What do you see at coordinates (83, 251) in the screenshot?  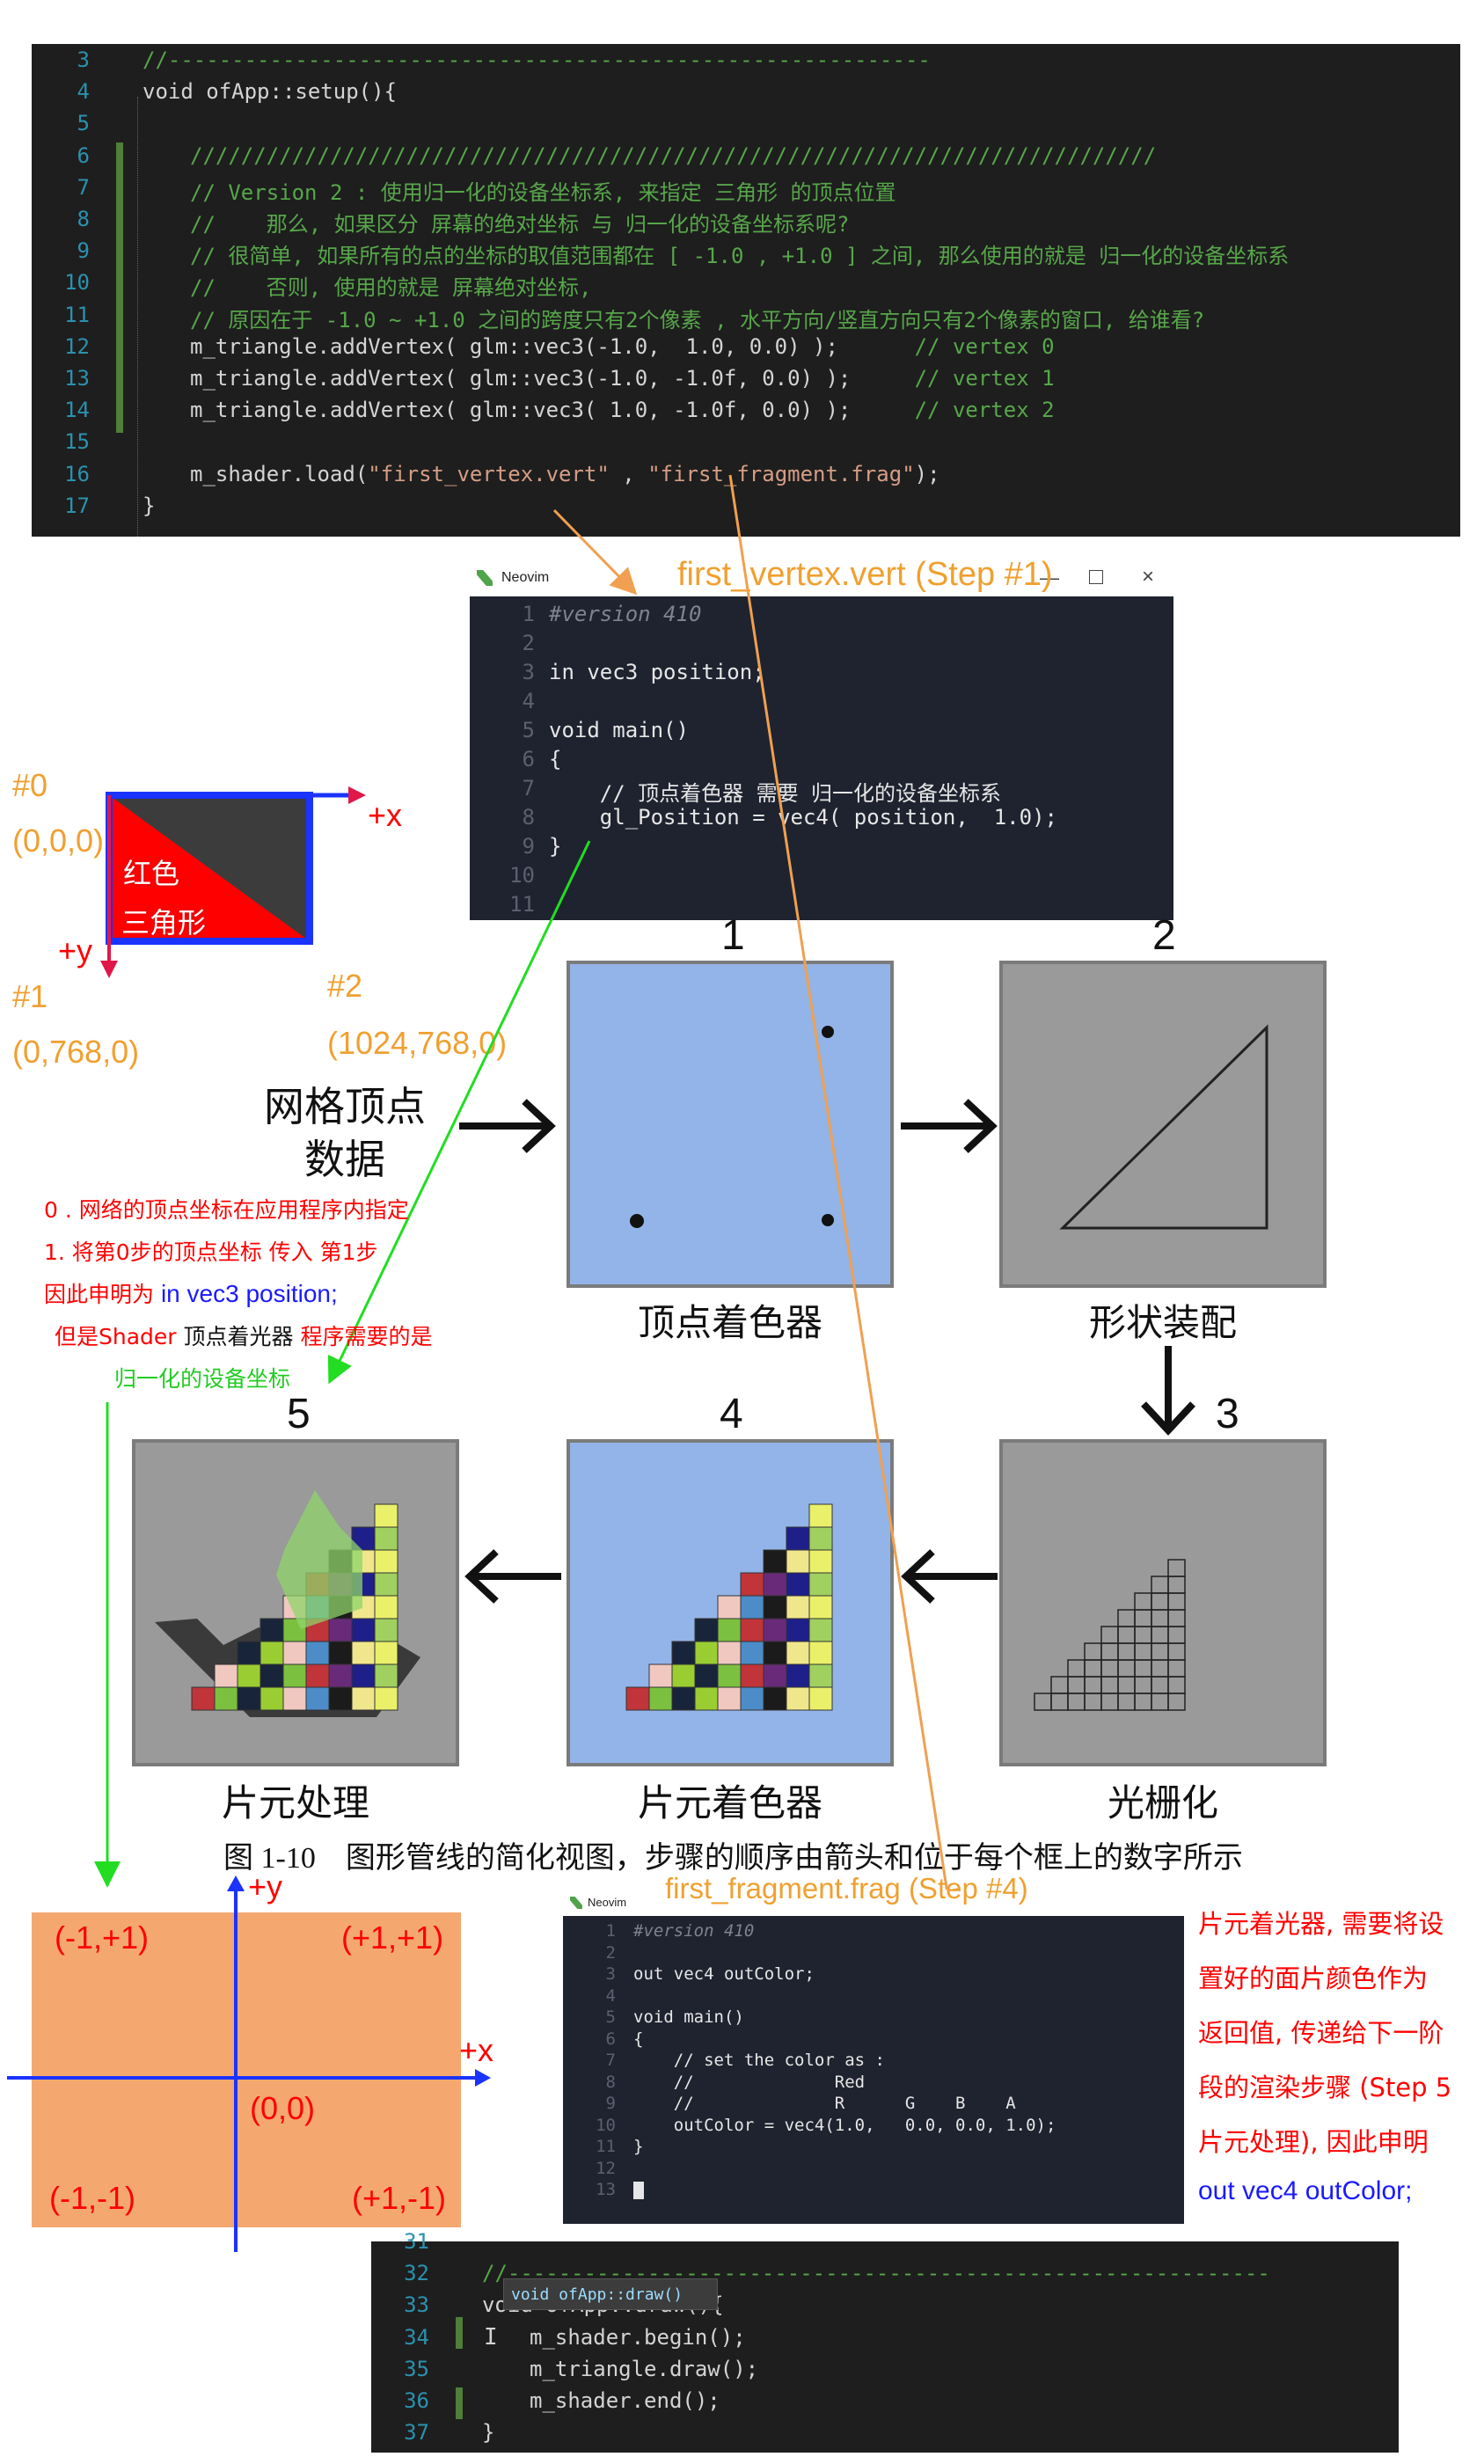 I see `line-number: 9` at bounding box center [83, 251].